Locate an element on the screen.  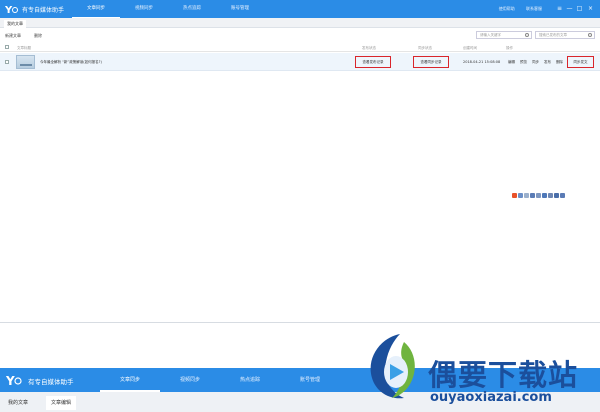
nav-video-sync: 视频同步 is located at coordinates (144, 9).